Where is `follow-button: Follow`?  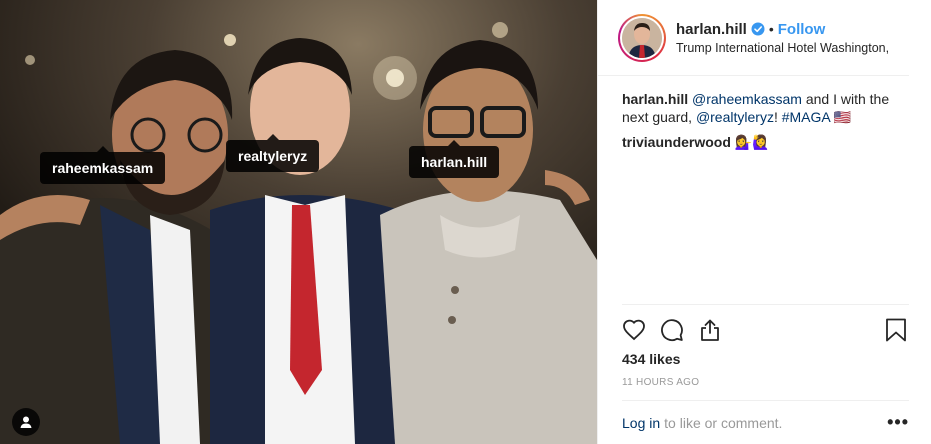
follow-button: Follow is located at coordinates (802, 29).